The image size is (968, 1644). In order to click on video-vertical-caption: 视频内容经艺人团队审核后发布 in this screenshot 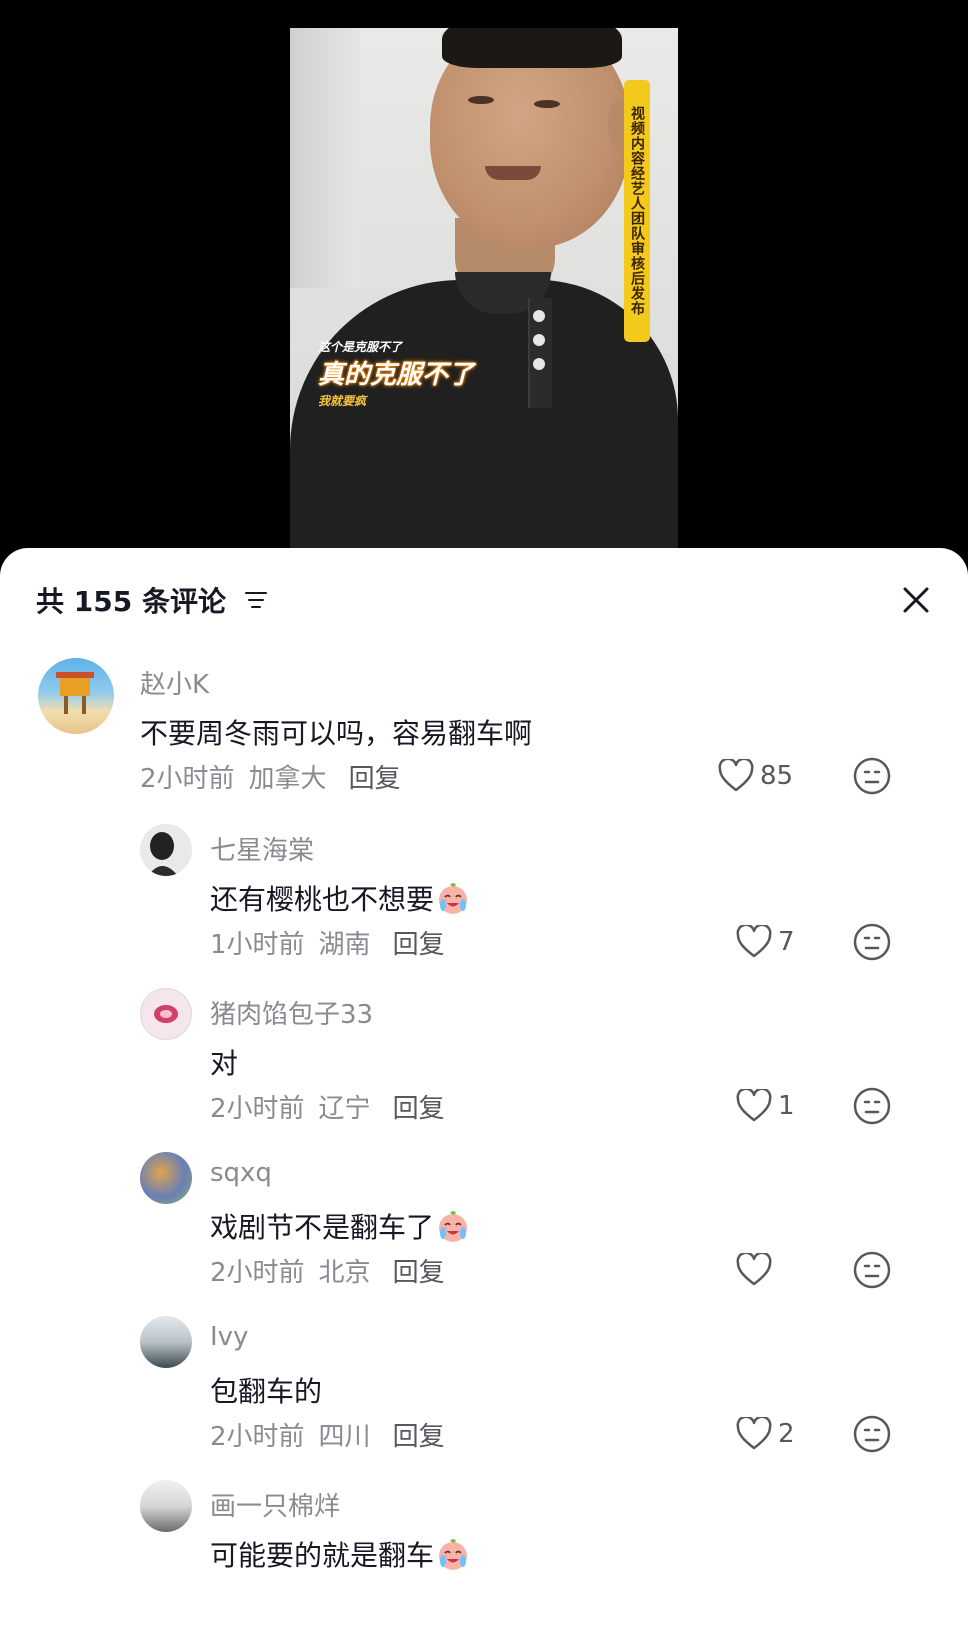, I will do `click(637, 211)`.